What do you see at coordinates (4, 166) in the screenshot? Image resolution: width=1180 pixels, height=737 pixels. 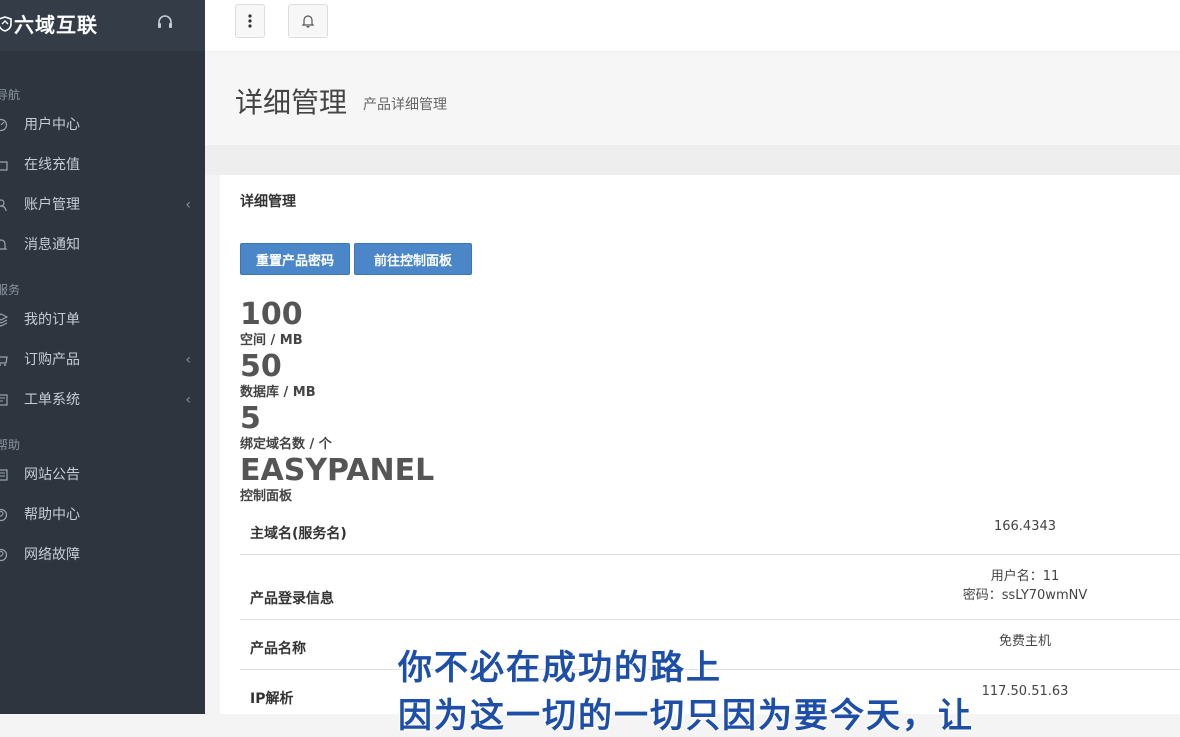 I see `folder-icon` at bounding box center [4, 166].